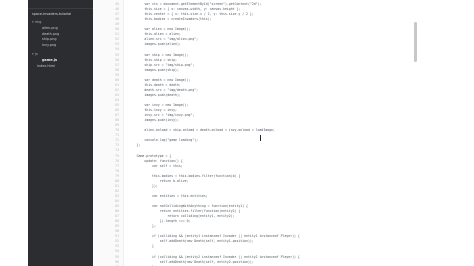 Image resolution: width=474 pixels, height=266 pixels. I want to click on code-text: return b.alive;, so click(159, 180).